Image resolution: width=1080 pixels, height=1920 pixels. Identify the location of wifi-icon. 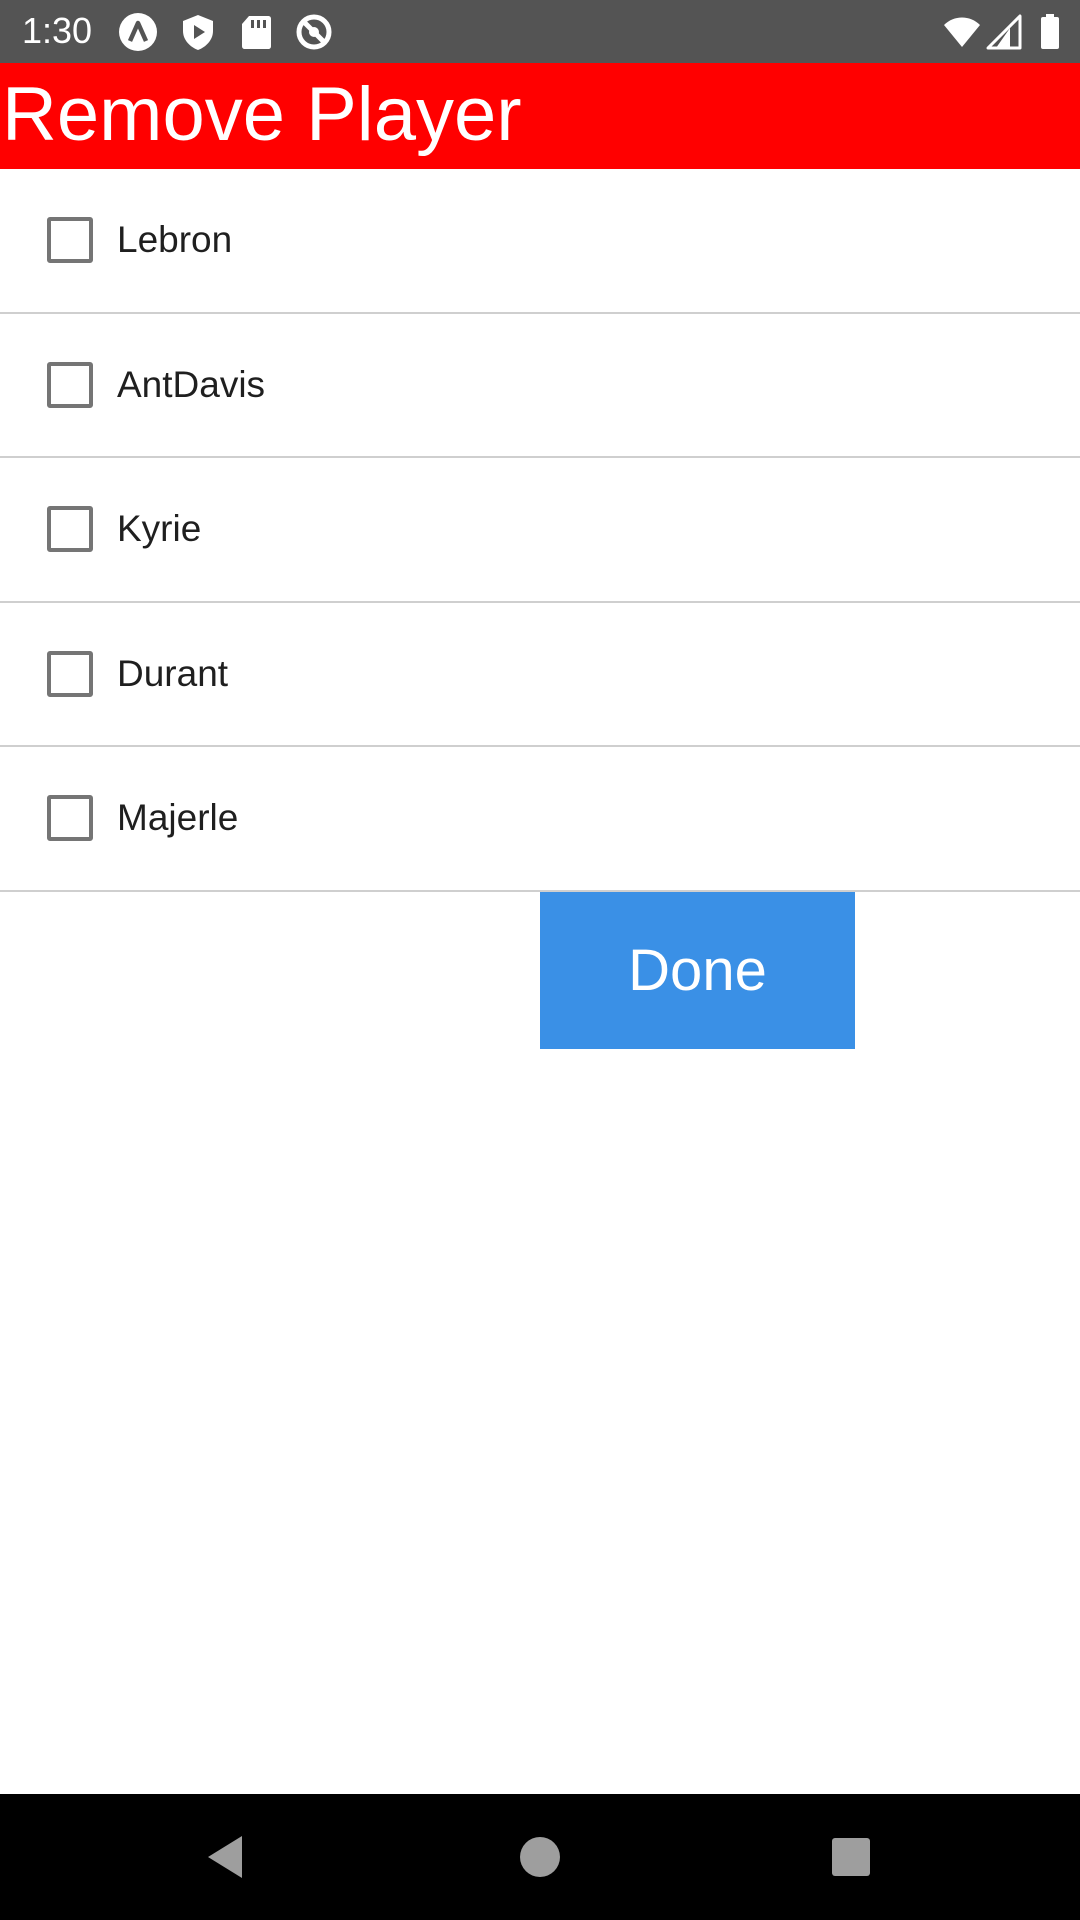
(962, 32).